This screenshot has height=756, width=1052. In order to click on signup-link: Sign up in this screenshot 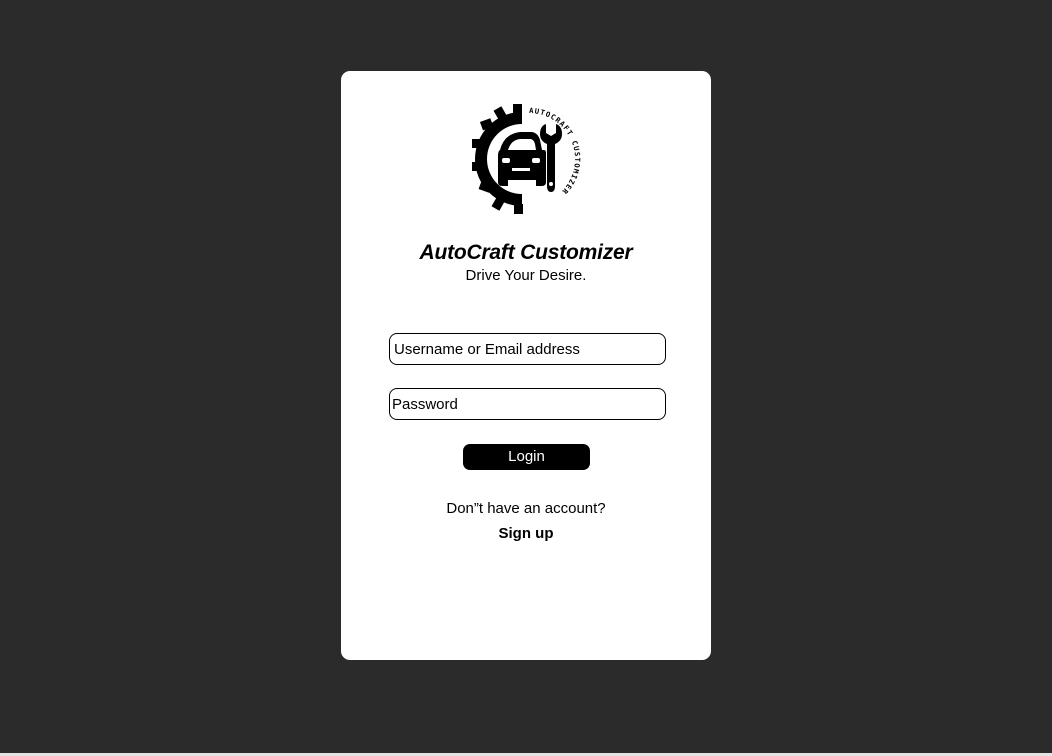, I will do `click(526, 533)`.